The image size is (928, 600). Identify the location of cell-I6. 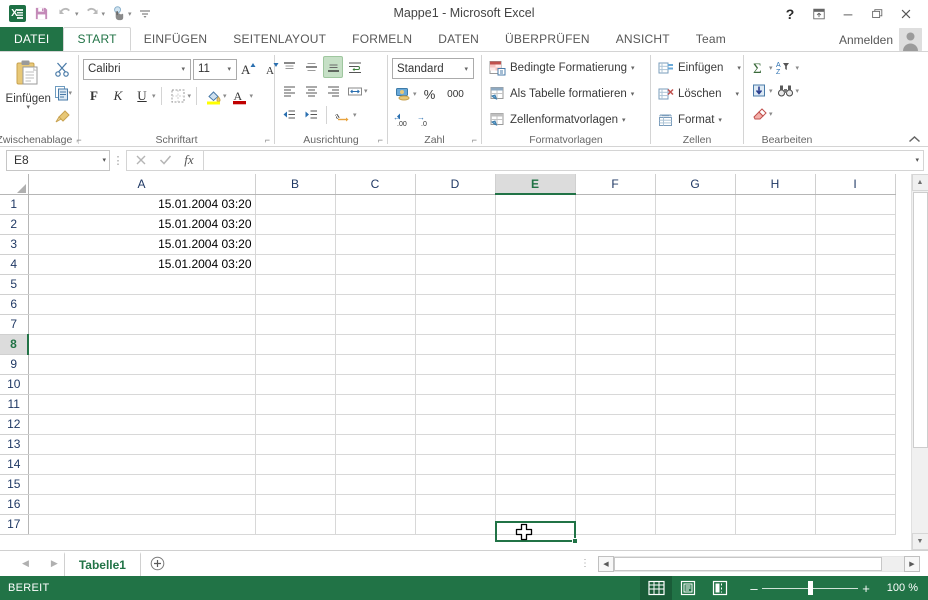
(855, 304).